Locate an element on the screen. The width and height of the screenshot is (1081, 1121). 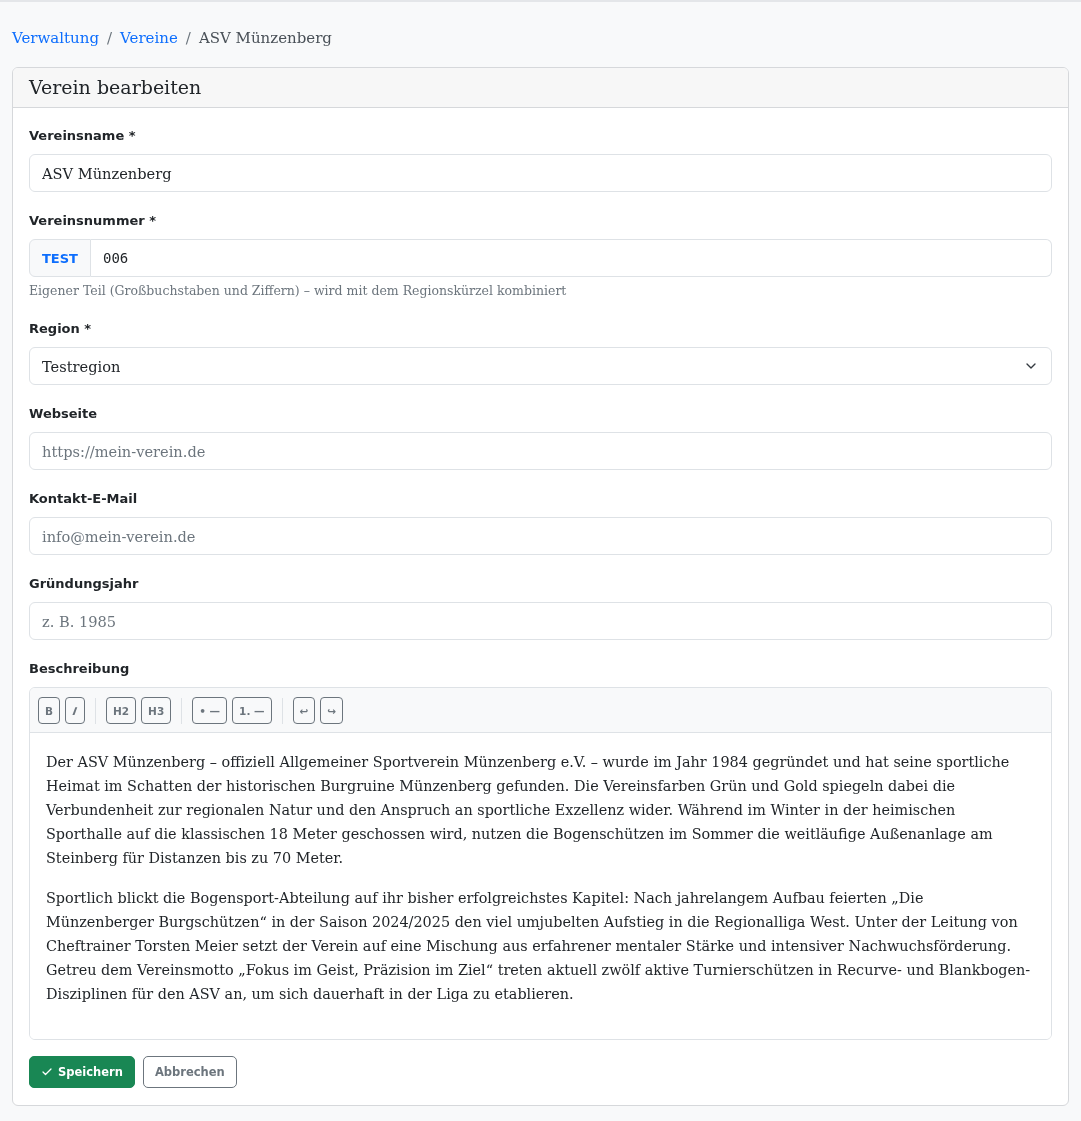
toolbar-button: B is located at coordinates (49, 710).